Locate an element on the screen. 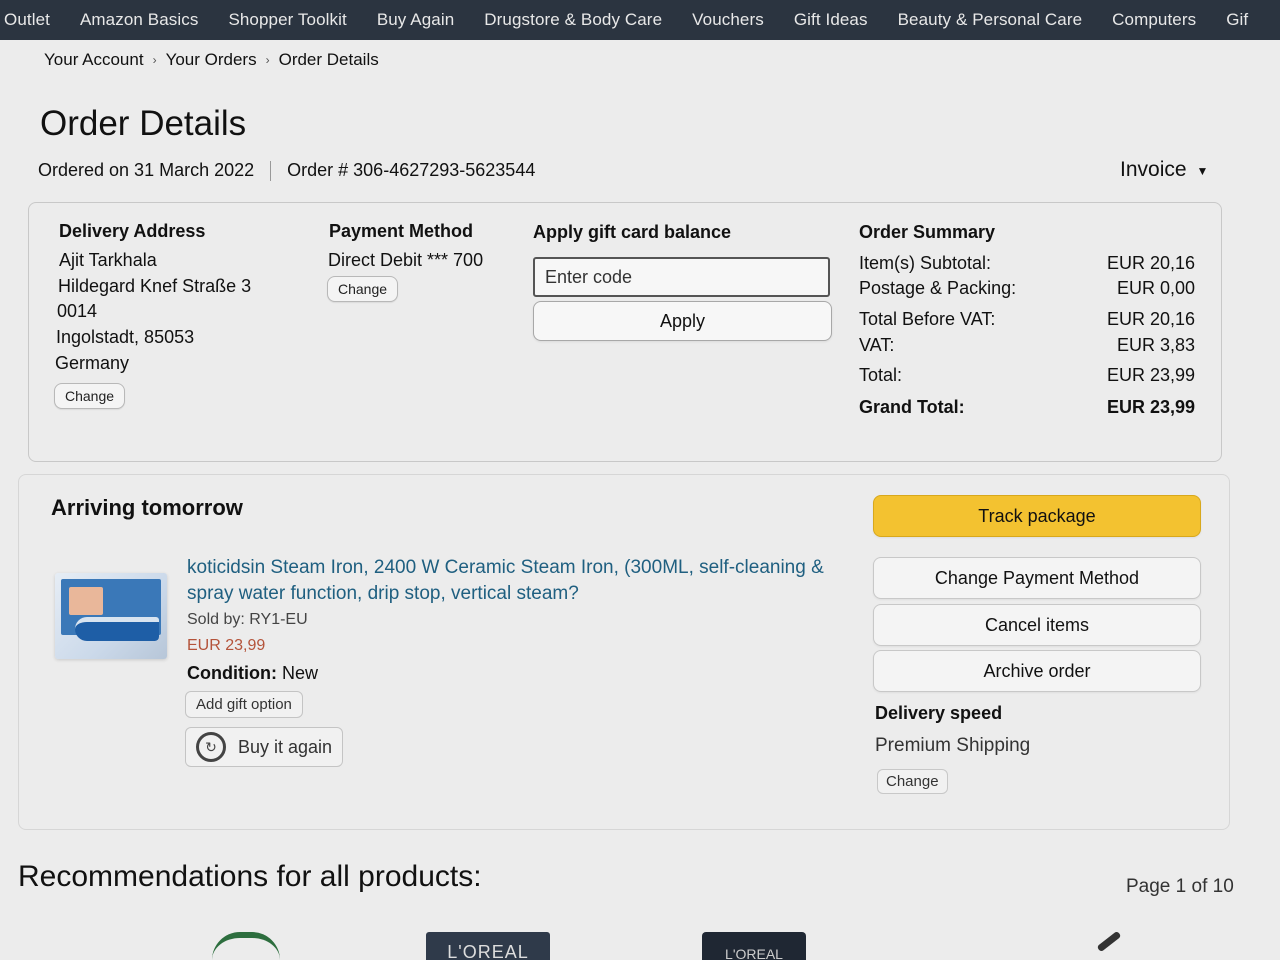  nav-item-amazon-basics: Amazon Basics is located at coordinates (139, 20).